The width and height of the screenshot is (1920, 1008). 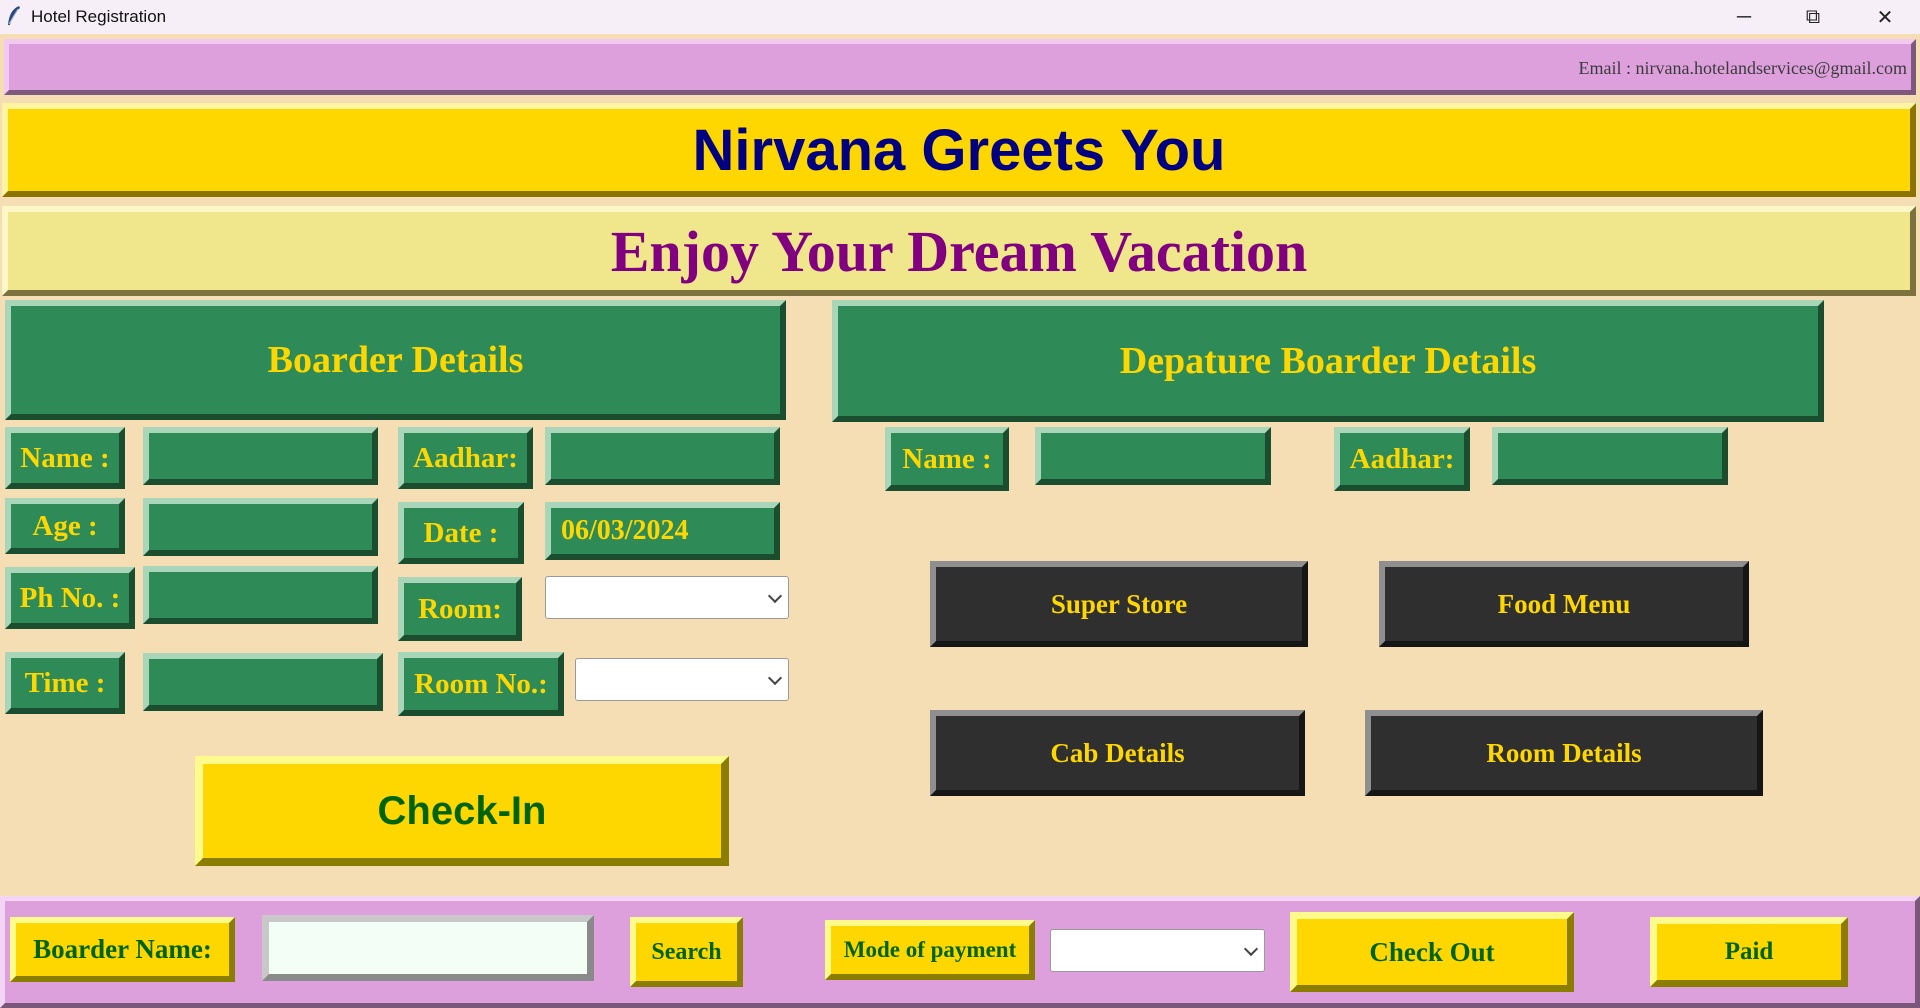 I want to click on aadhar-label: Aadhar:, so click(x=465, y=458).